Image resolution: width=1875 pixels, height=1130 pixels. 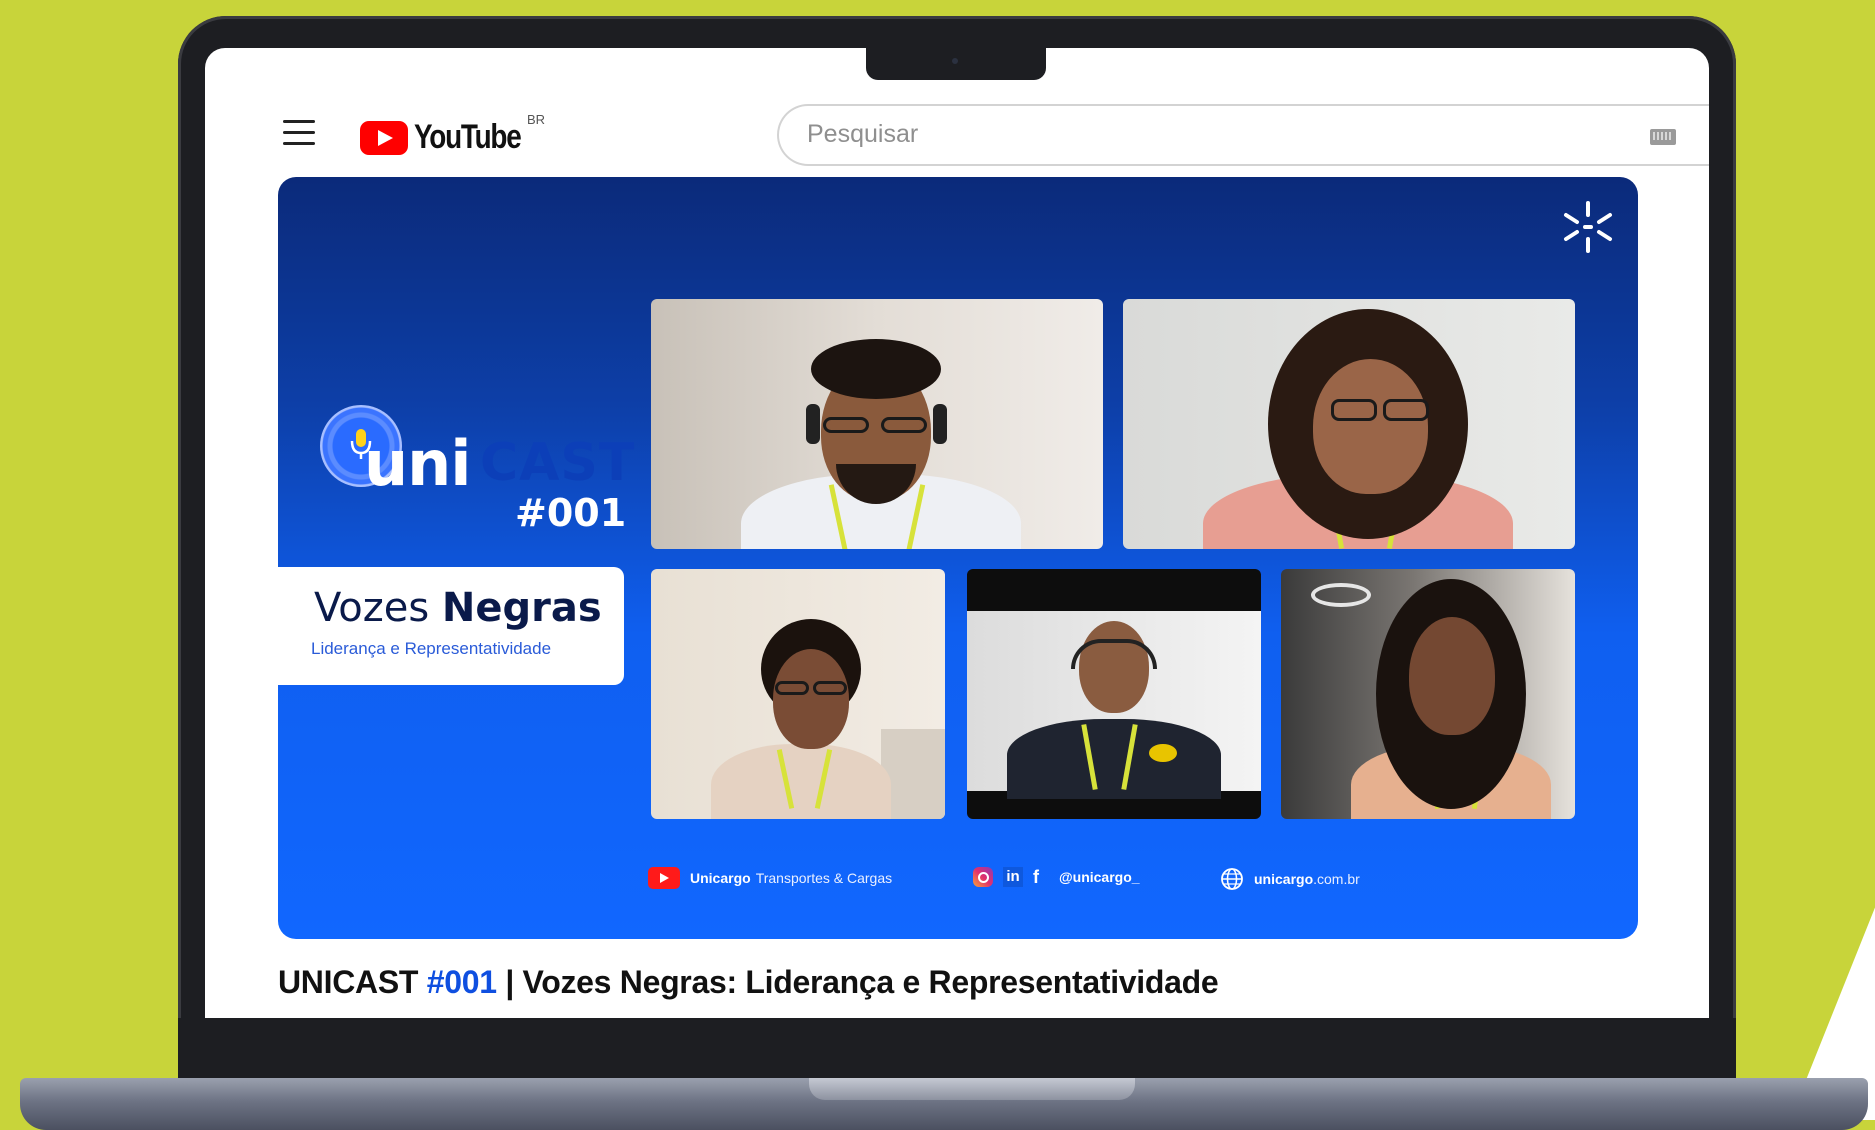 What do you see at coordinates (384, 137) in the screenshot?
I see `youtube-logo-icon` at bounding box center [384, 137].